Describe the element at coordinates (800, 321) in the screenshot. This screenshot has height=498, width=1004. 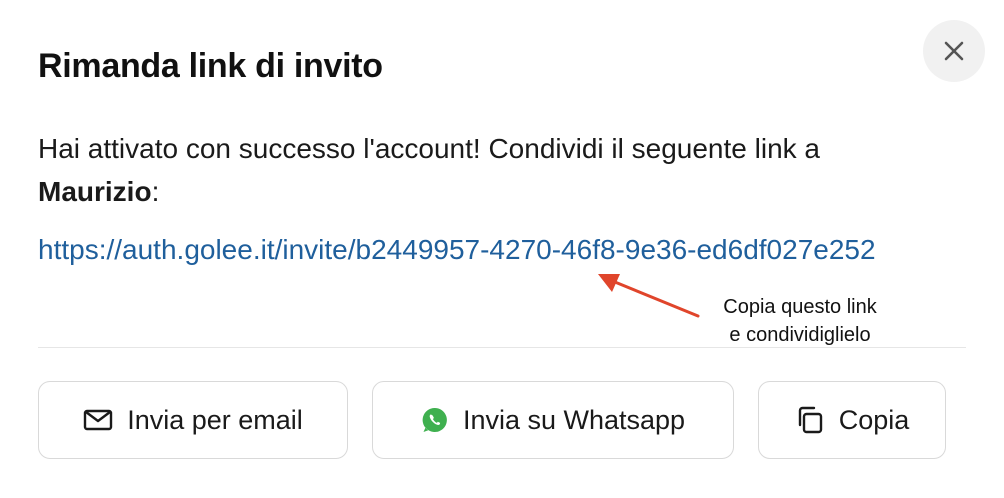
I see `annotation-note: Copia questo link e condividiglielo` at that location.